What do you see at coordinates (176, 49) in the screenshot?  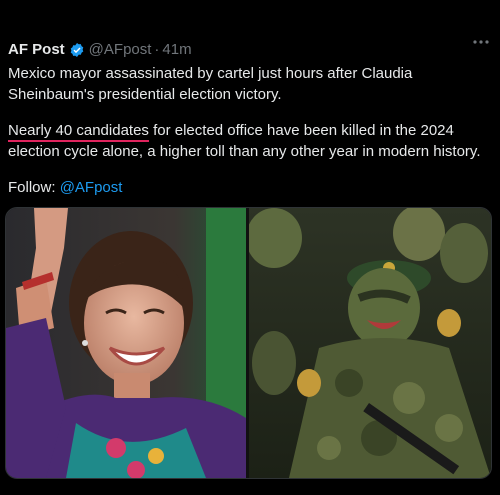 I see `timestamp: 41m` at bounding box center [176, 49].